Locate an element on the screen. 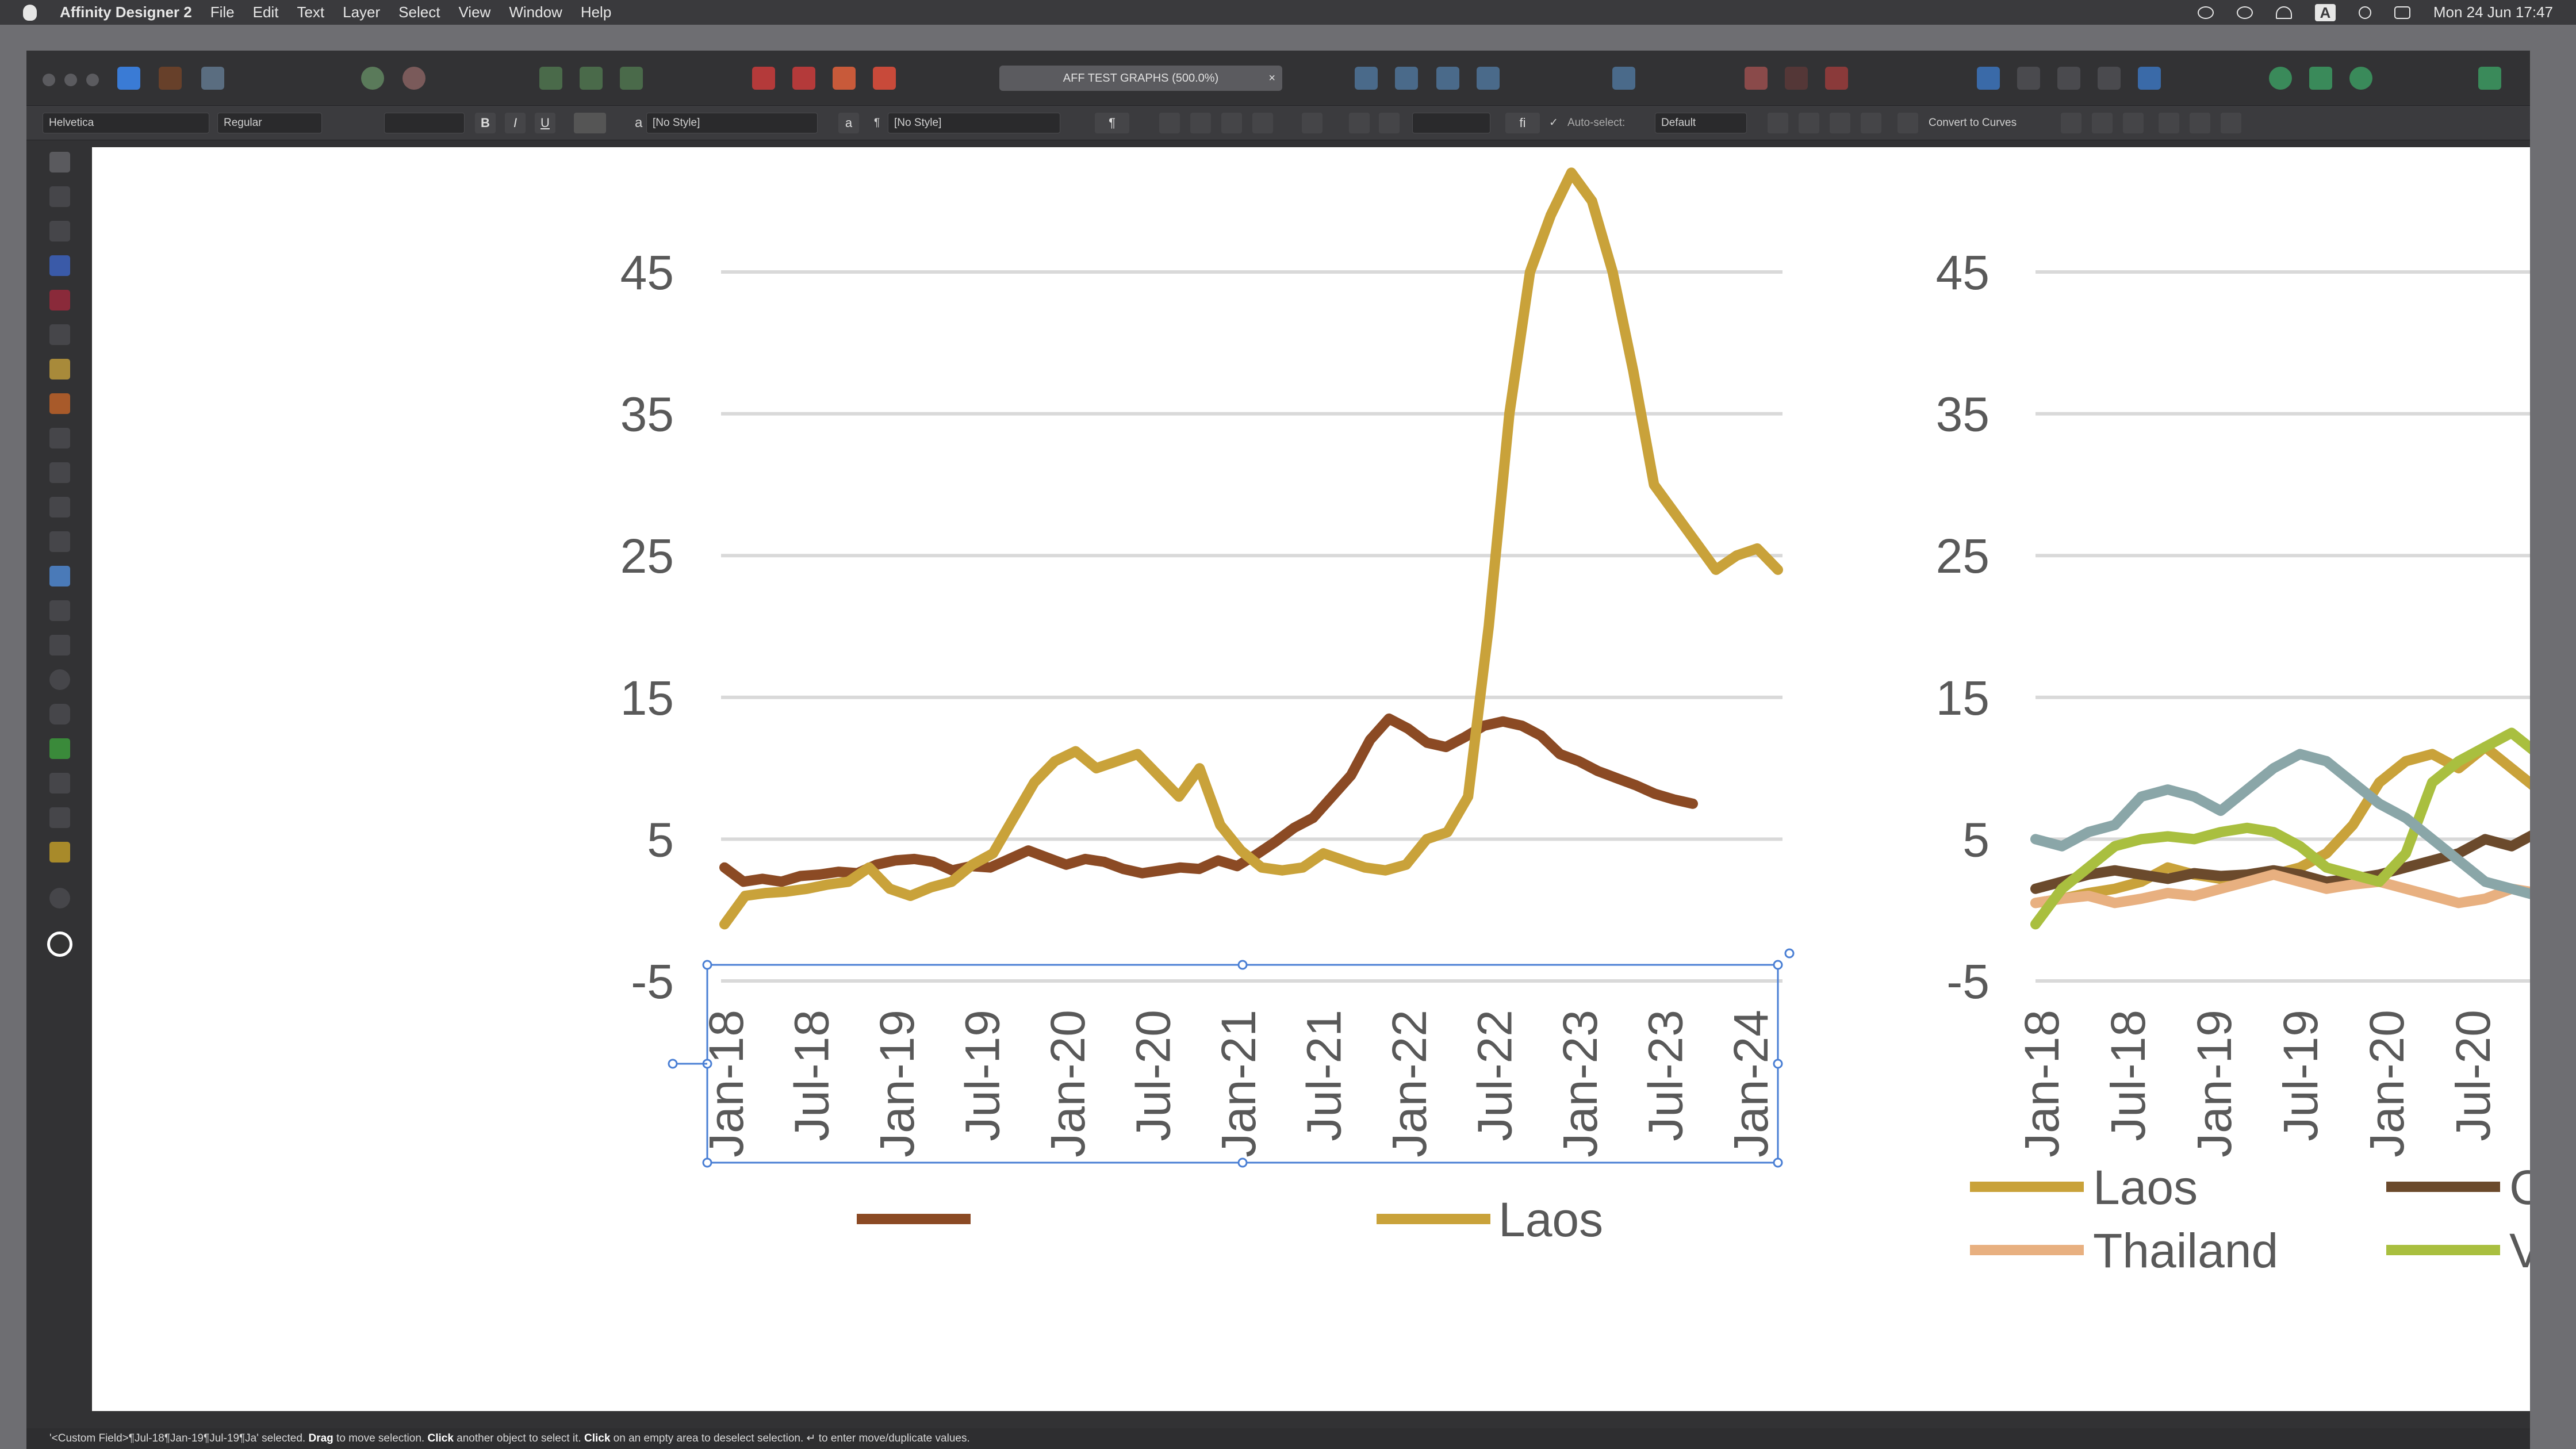 The width and height of the screenshot is (2576, 1449). vector-brush-tool-icon is located at coordinates (59, 403).